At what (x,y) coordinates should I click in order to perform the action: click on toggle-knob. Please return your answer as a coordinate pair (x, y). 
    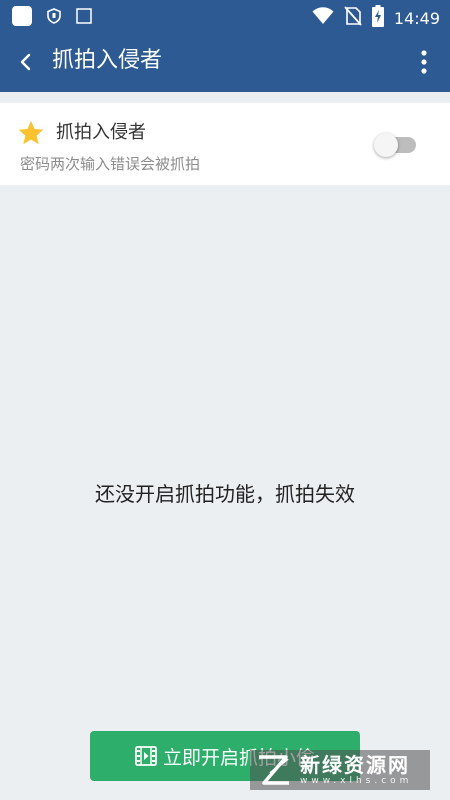
    Looking at the image, I should click on (386, 145).